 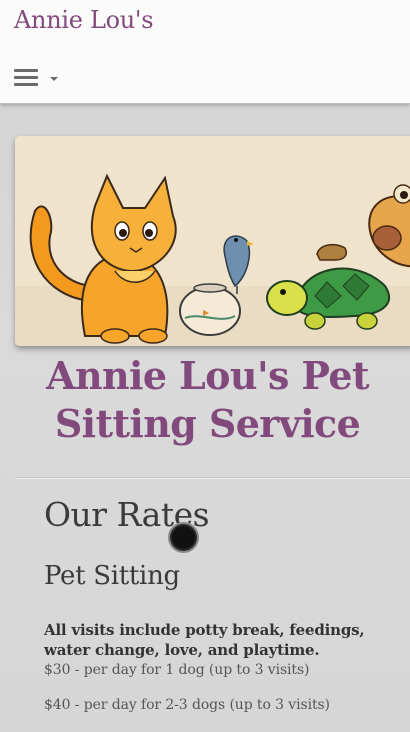 What do you see at coordinates (84, 20) in the screenshot?
I see `site-title: Annie Lou's` at bounding box center [84, 20].